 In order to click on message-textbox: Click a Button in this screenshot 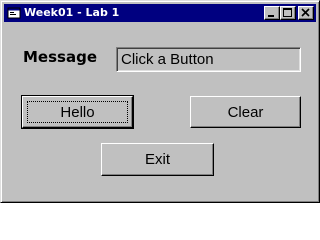, I will do `click(208, 59)`.